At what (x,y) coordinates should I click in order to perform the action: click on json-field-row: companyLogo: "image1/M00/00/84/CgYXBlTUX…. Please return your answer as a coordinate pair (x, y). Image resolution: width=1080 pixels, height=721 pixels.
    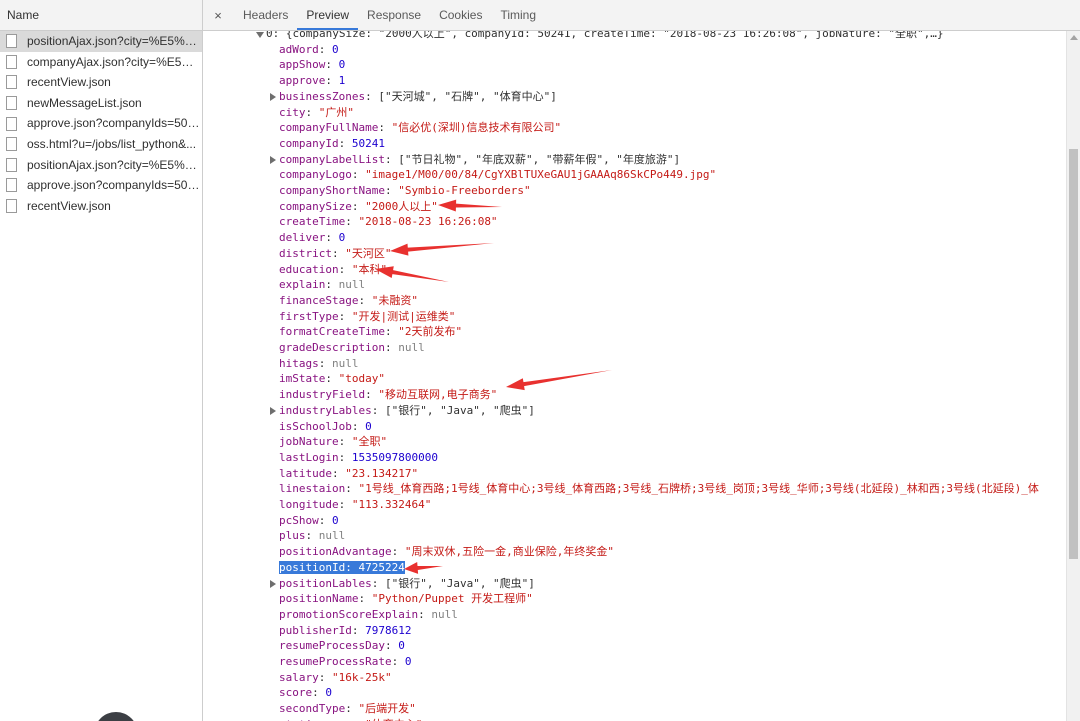
    Looking at the image, I should click on (497, 175).